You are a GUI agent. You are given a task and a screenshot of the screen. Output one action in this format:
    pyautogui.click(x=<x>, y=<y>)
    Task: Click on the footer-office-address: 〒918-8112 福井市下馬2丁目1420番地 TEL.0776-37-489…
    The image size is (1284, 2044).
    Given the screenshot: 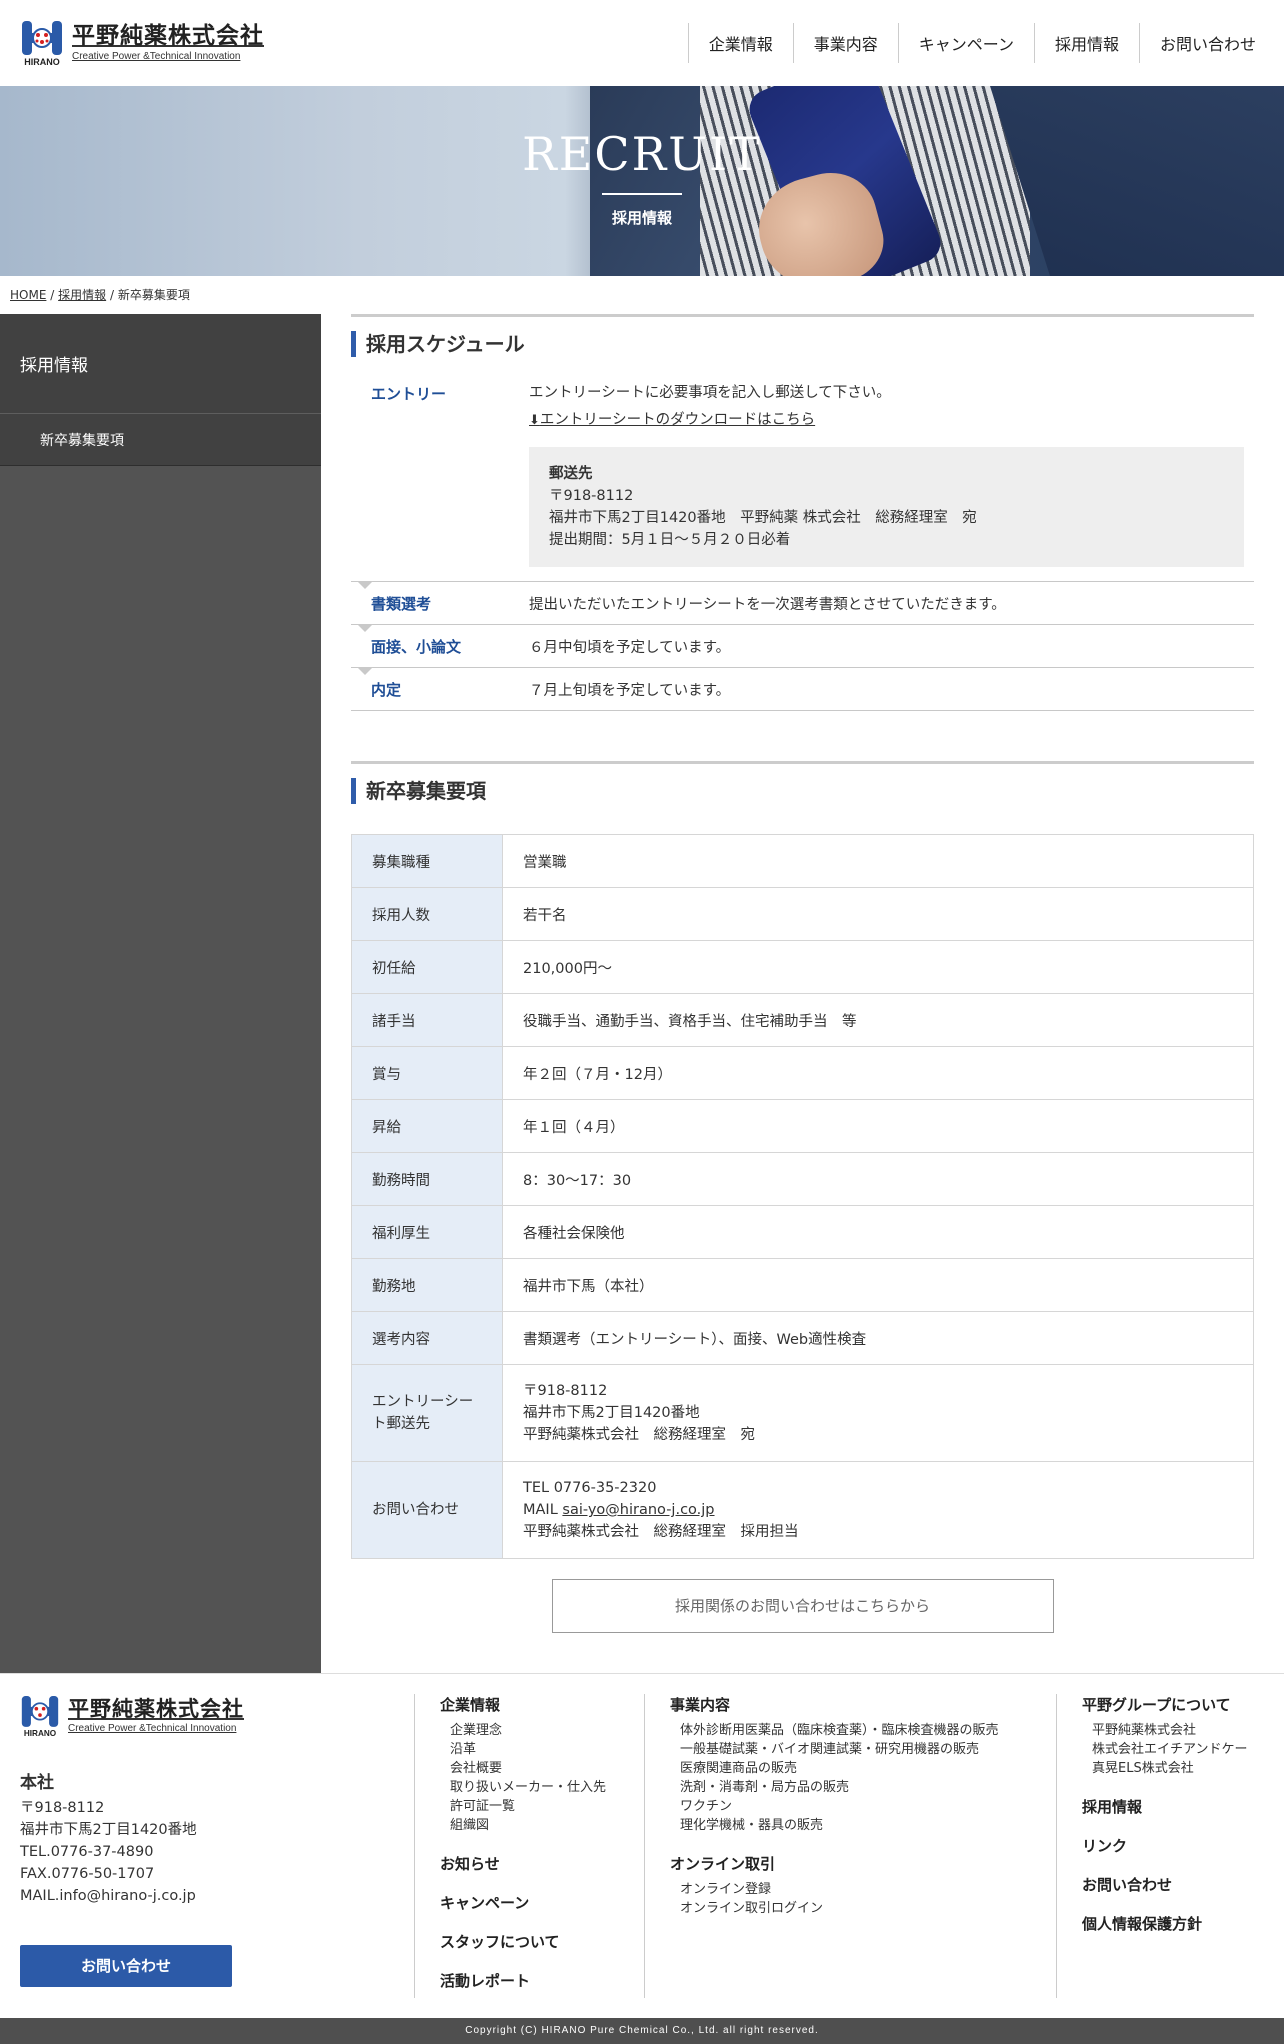 What is the action you would take?
    pyautogui.click(x=108, y=1852)
    